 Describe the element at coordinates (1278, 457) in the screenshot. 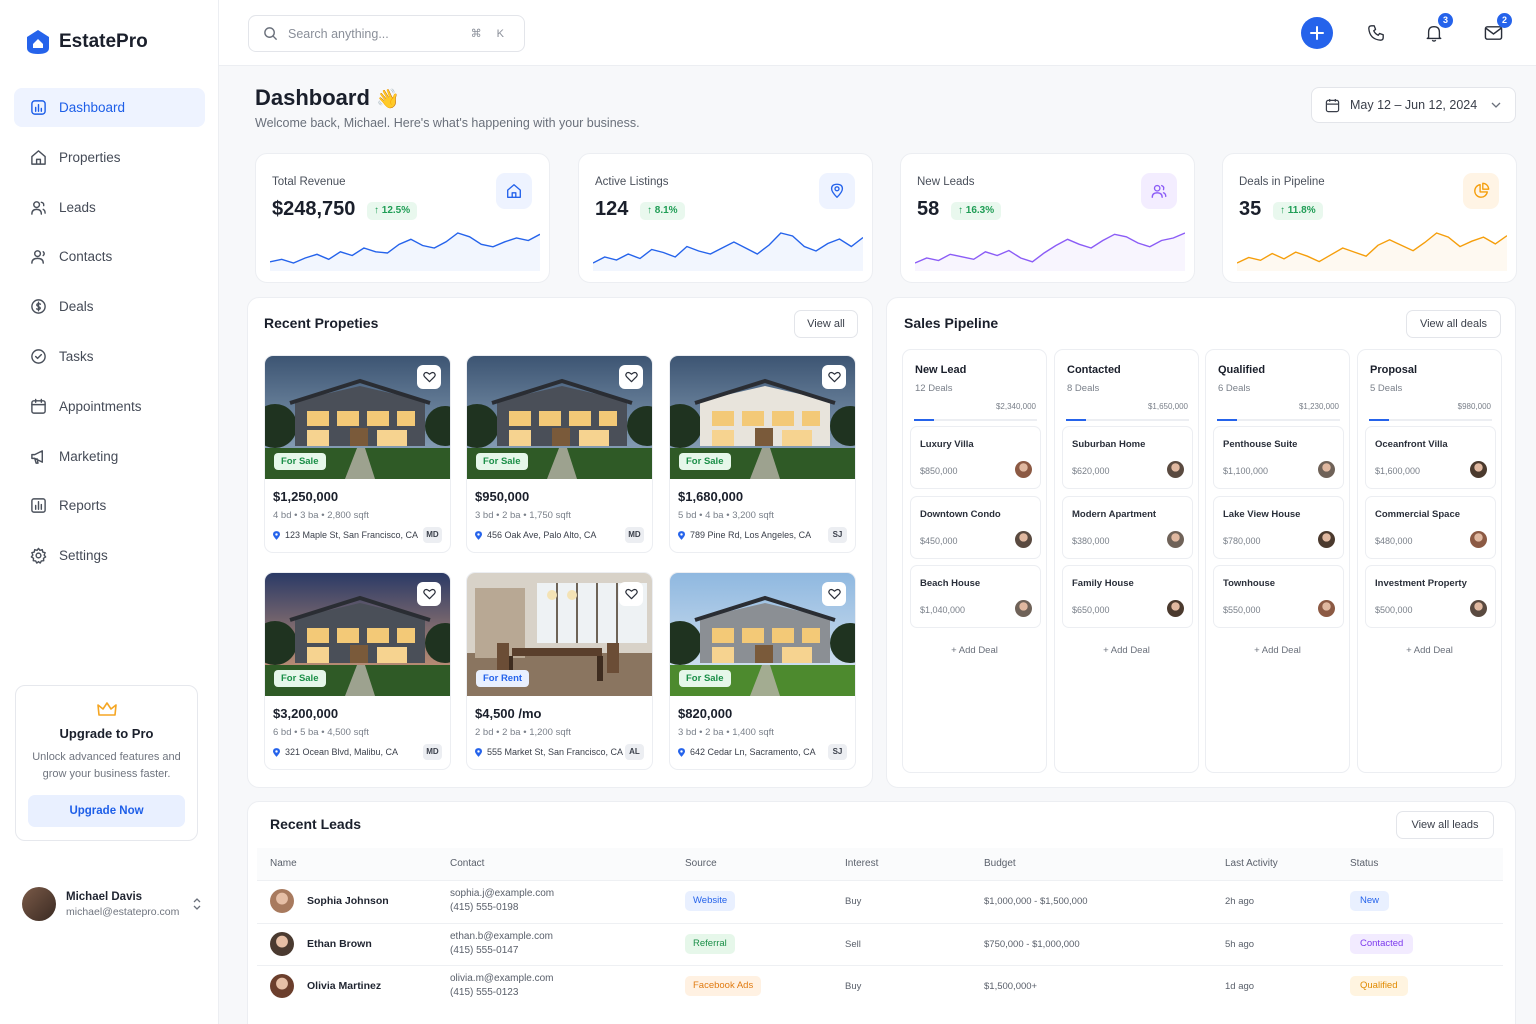

I see `deal-card: Penthouse Suite $1,100,000` at that location.